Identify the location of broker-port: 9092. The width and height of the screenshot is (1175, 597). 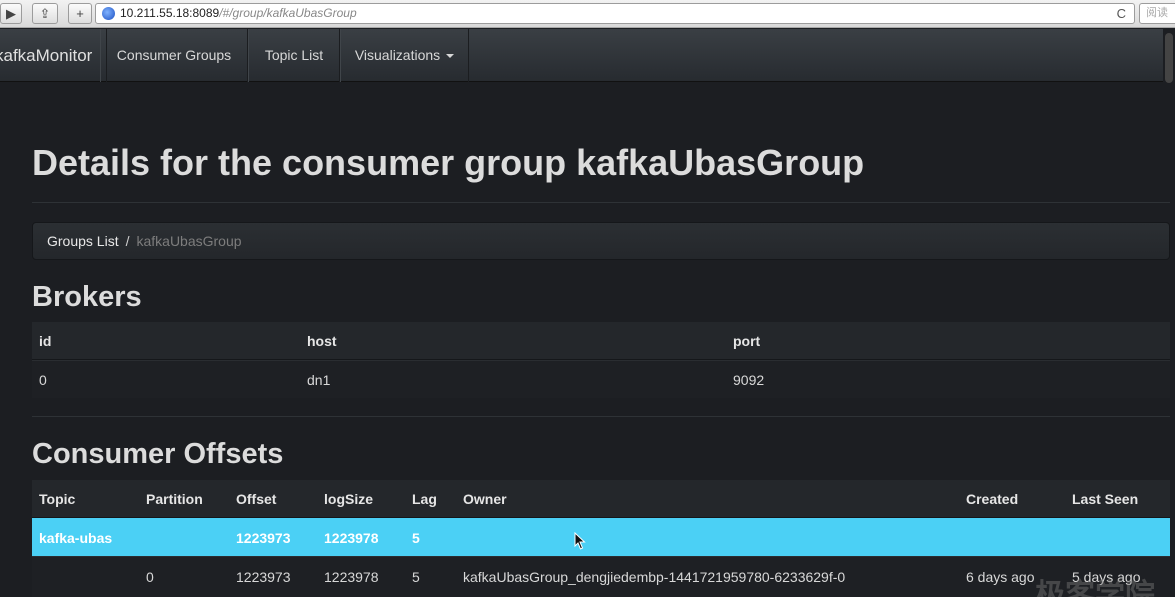
(749, 380).